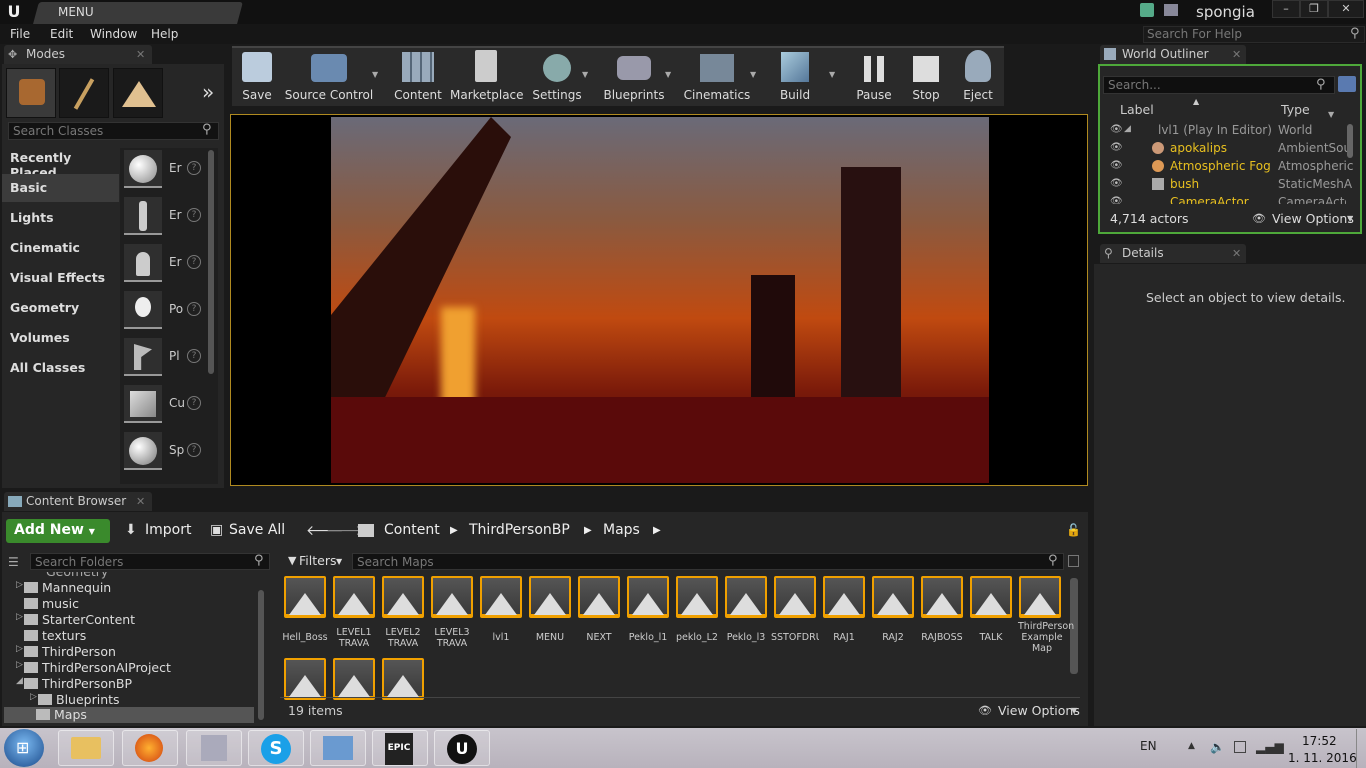 The height and width of the screenshot is (768, 1366). Describe the element at coordinates (166, 170) in the screenshot. I see `placeable-empty-actor: Er?` at that location.